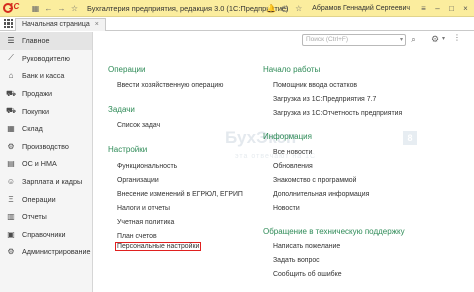  I want to click on gear-icon: ⚙, so click(435, 39).